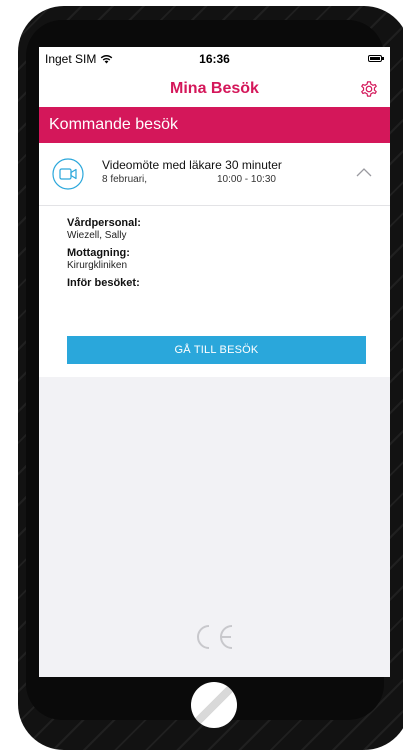 This screenshot has width=403, height=750. I want to click on status-bar: Inget SIM 16:36, so click(214, 60).